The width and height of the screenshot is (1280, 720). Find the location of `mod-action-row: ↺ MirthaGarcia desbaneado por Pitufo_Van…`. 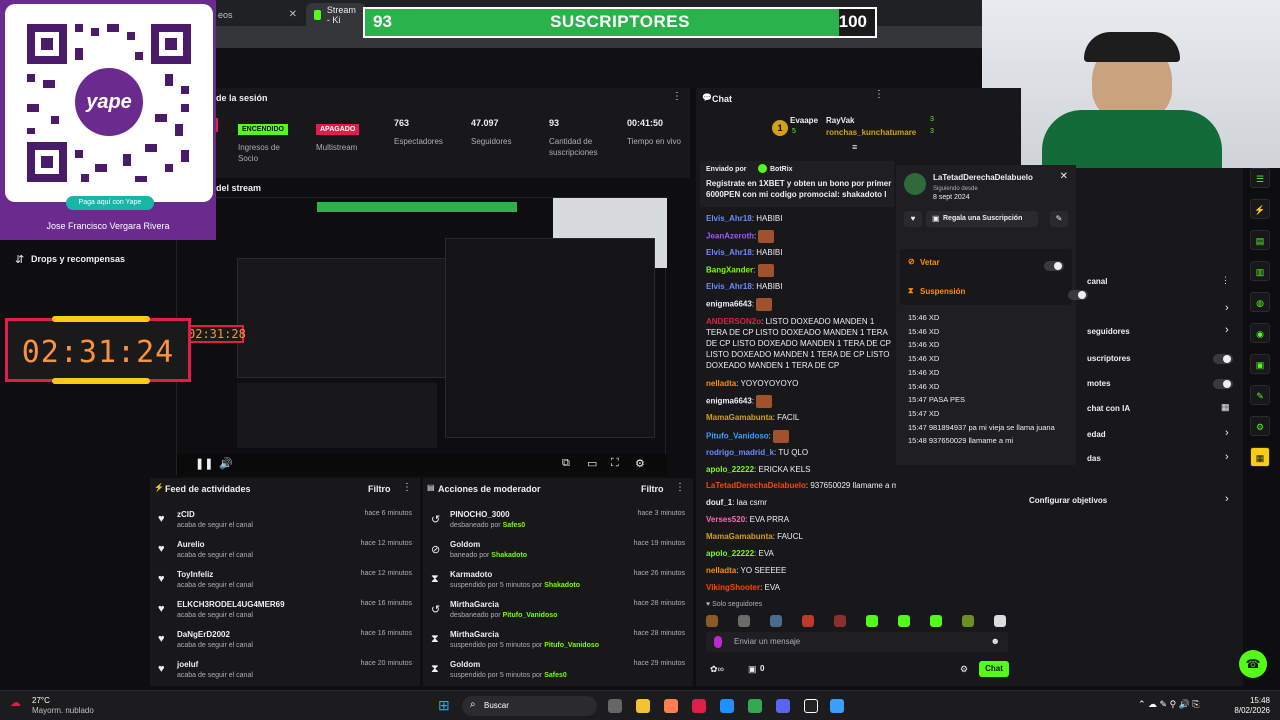

mod-action-row: ↺ MirthaGarcia desbaneado por Pitufo_Van… is located at coordinates (558, 612).